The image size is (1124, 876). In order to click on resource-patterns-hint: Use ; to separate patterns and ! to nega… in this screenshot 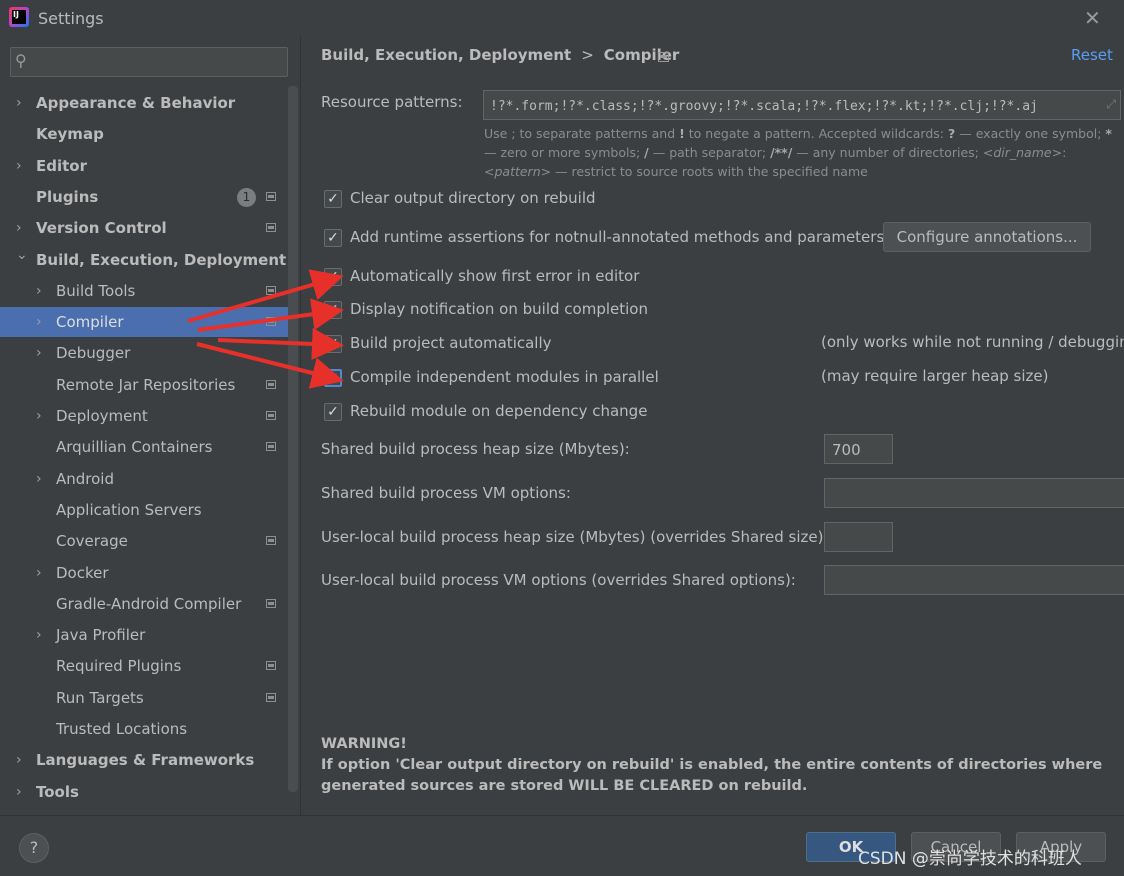, I will do `click(798, 152)`.